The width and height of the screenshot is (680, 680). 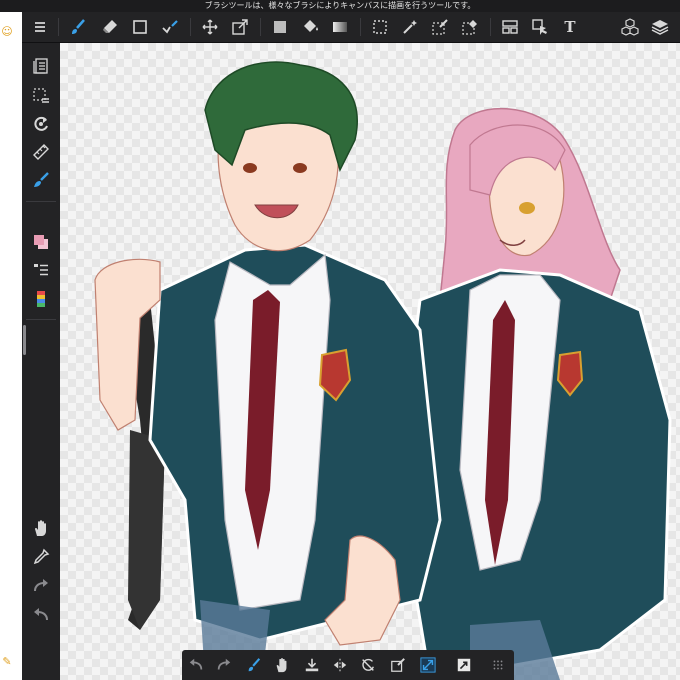 What do you see at coordinates (78, 27) in the screenshot?
I see `brush-icon` at bounding box center [78, 27].